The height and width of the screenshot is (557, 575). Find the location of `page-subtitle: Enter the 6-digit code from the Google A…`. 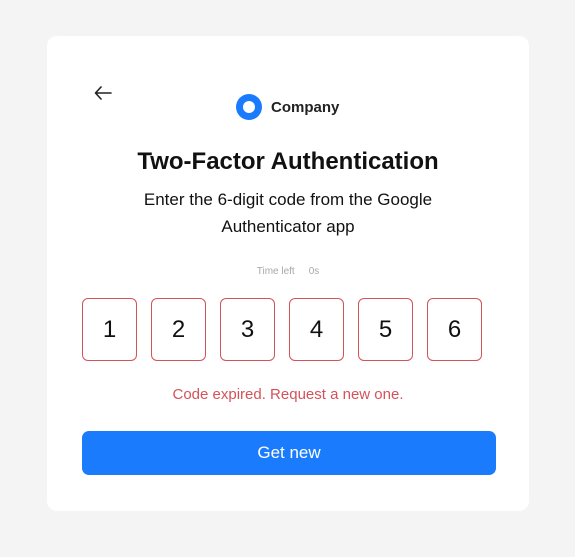

page-subtitle: Enter the 6-digit code from the Google A… is located at coordinates (288, 213).